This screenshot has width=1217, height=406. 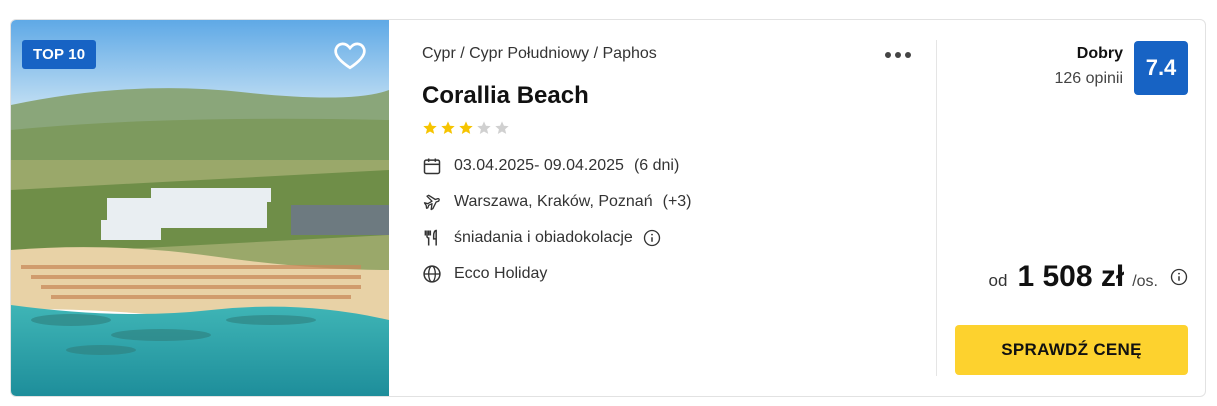 What do you see at coordinates (539, 54) in the screenshot?
I see `location-breadcrumb: Cypr / Cypr Południowy / Paphos` at bounding box center [539, 54].